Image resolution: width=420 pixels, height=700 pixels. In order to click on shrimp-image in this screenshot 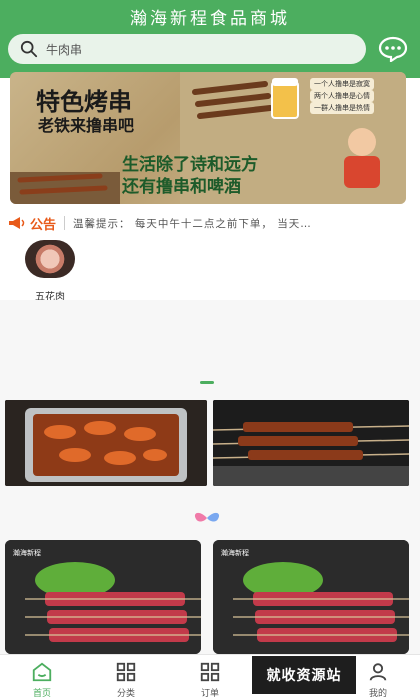, I will do `click(106, 443)`.